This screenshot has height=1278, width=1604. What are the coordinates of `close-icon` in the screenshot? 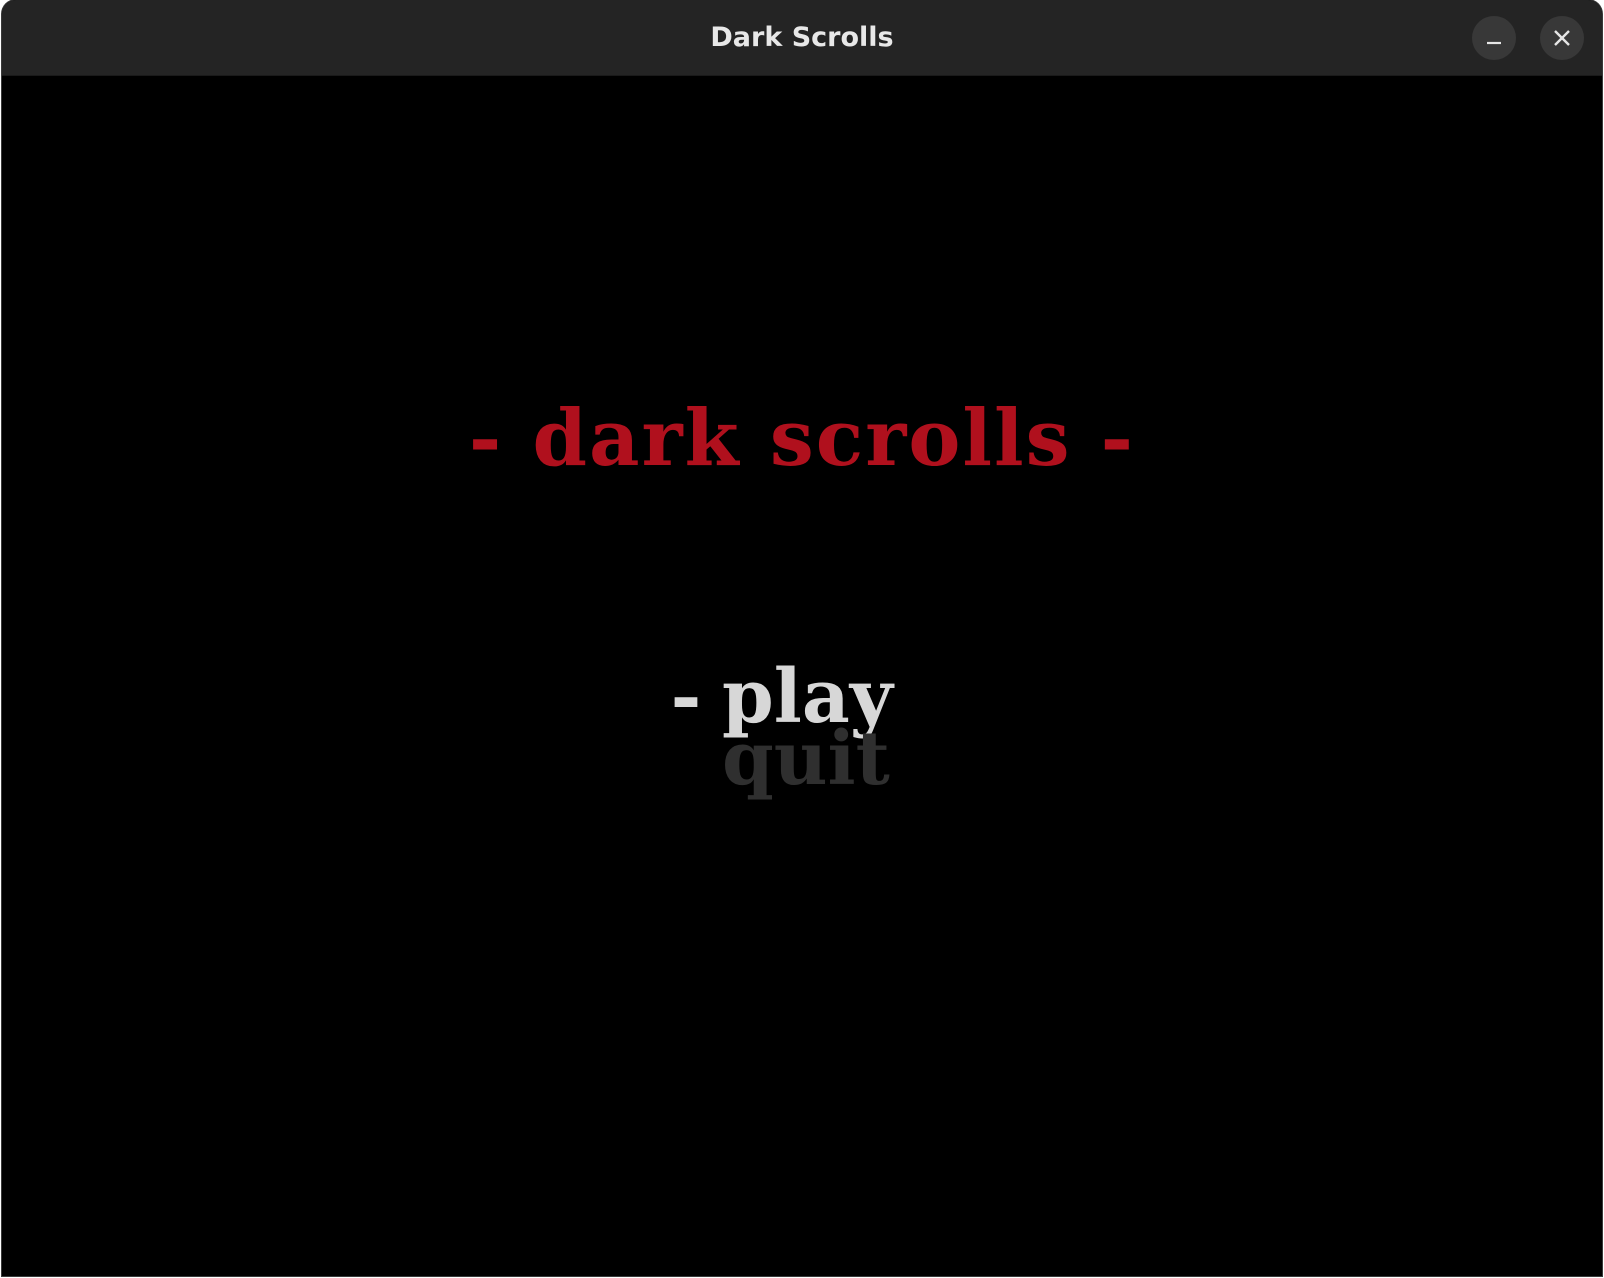 It's located at (1562, 38).